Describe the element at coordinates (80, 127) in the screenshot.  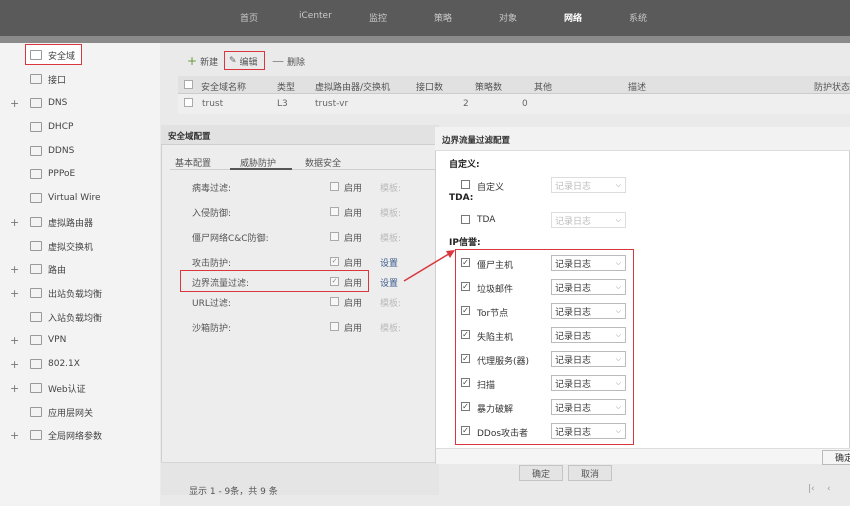
I see `sidebar-item: DHCP` at that location.